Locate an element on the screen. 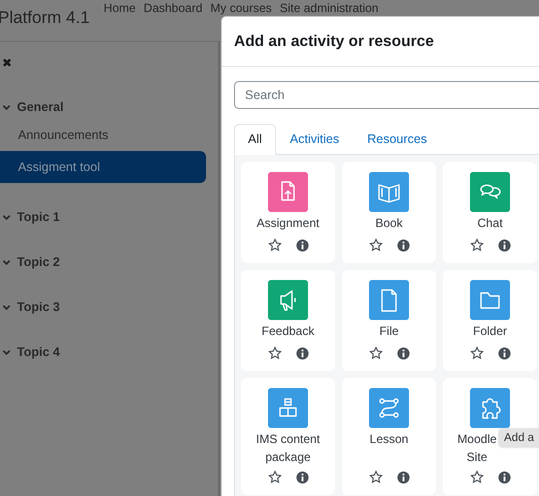 The height and width of the screenshot is (496, 539). section-heading: Topic 1 is located at coordinates (38, 217).